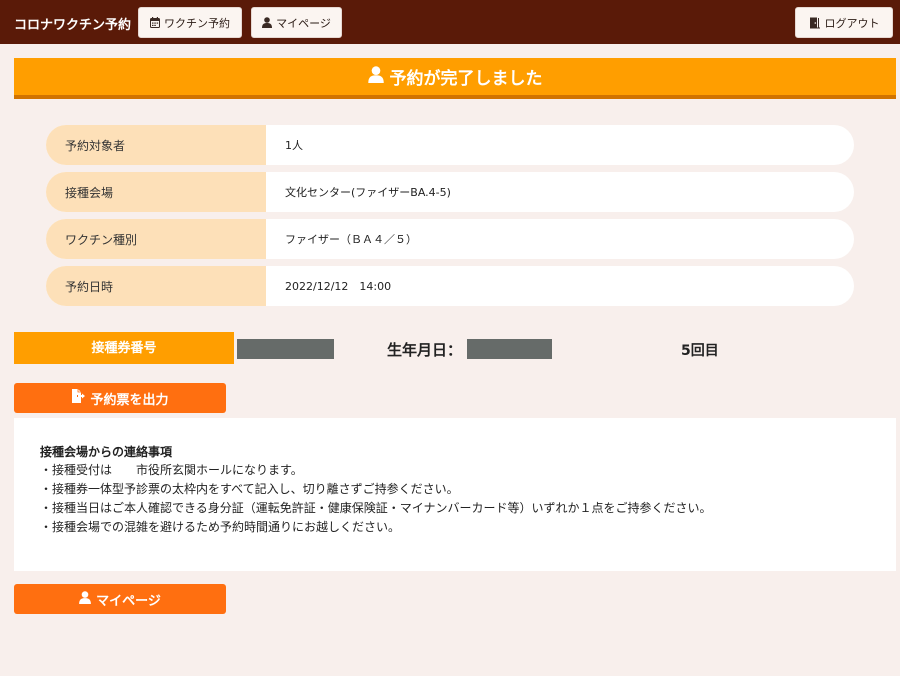  I want to click on detail-label: 接種会場, so click(156, 192).